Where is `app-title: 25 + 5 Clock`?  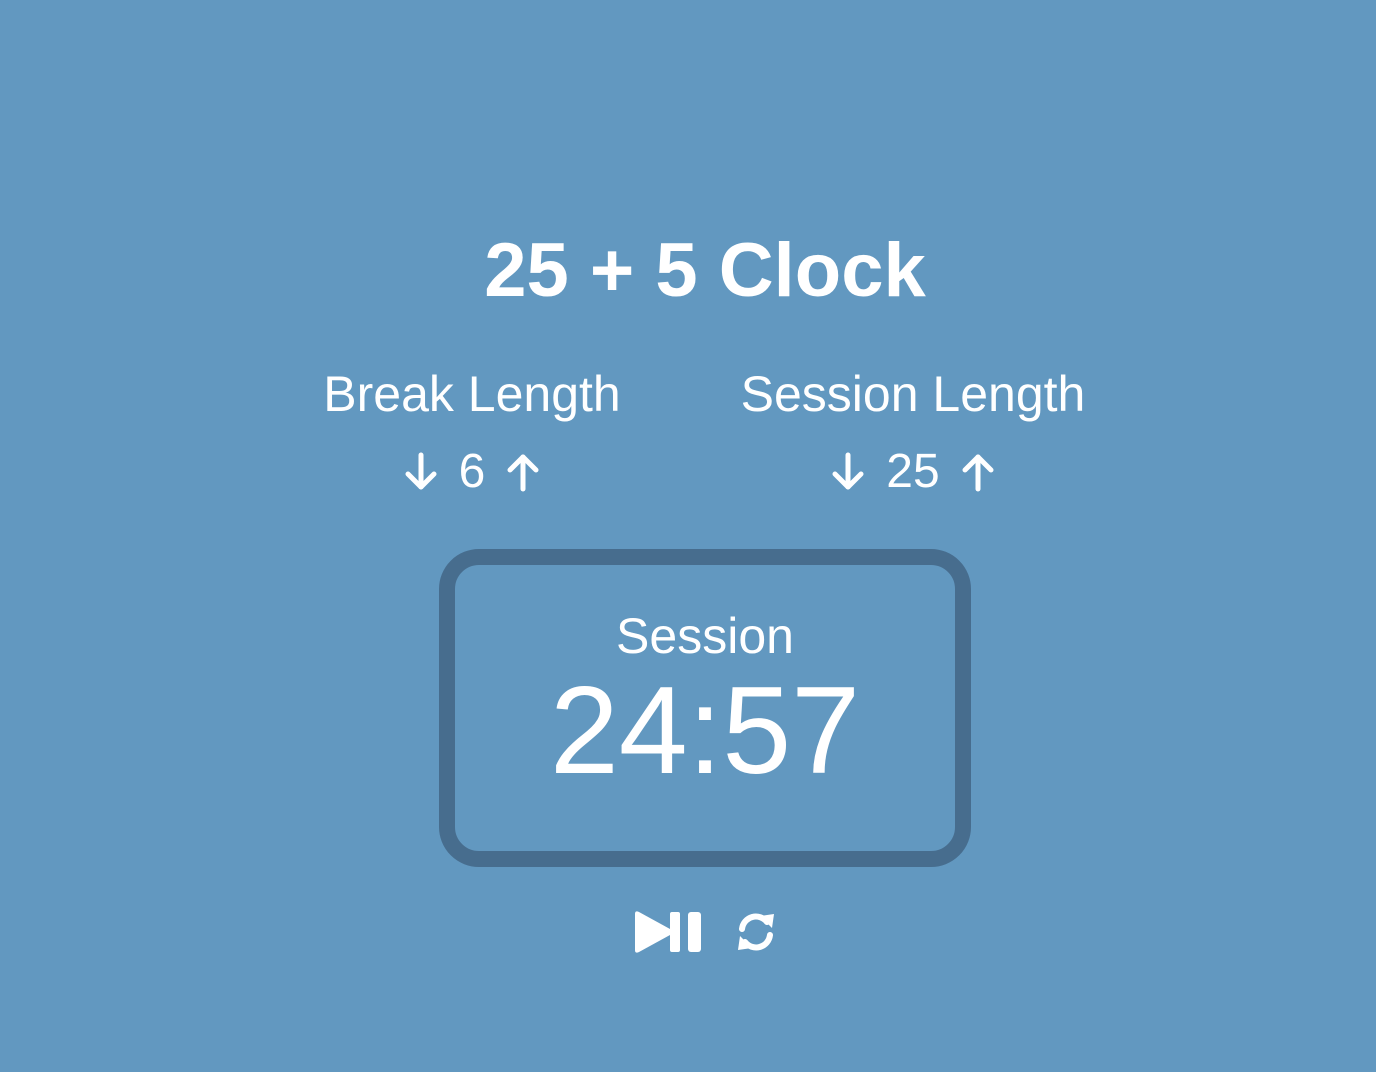
app-title: 25 + 5 Clock is located at coordinates (705, 270).